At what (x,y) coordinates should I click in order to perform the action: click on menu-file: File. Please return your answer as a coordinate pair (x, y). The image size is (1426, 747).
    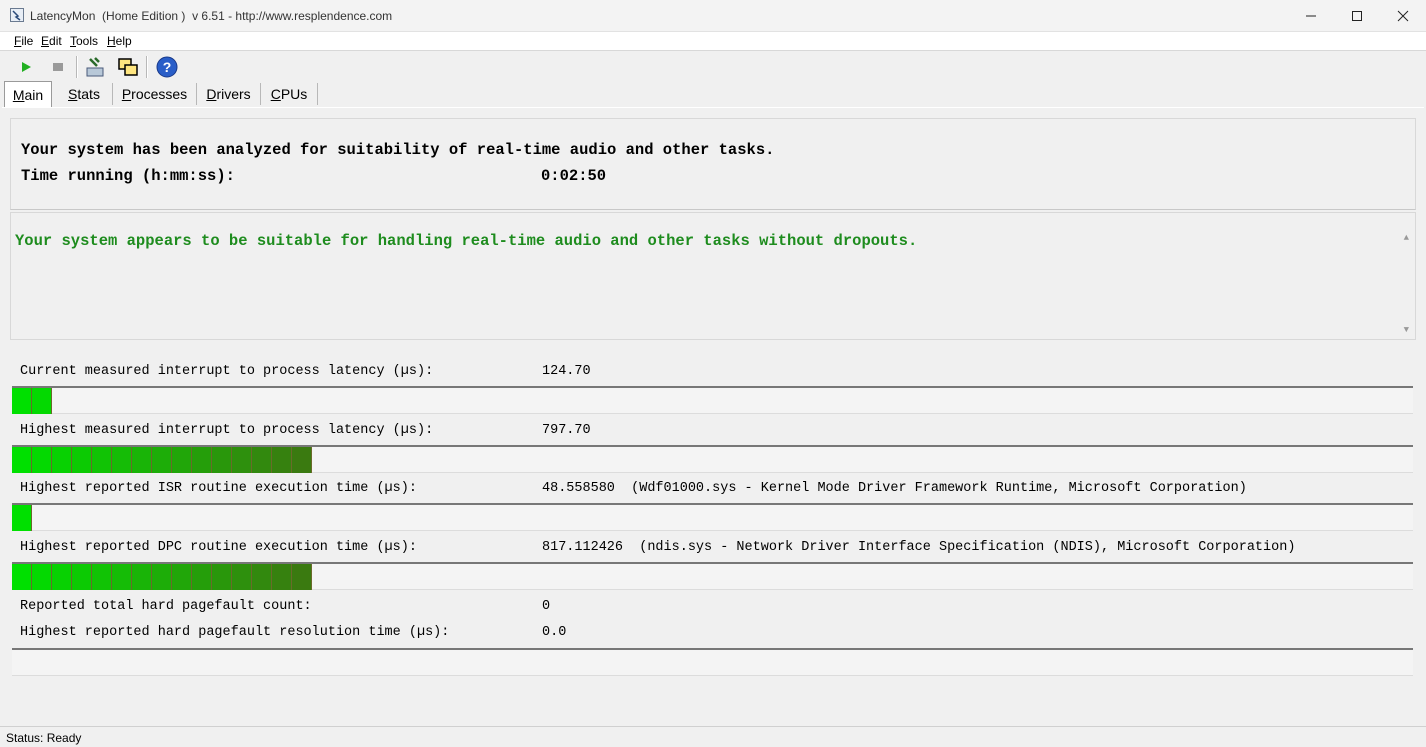
    Looking at the image, I should click on (23, 41).